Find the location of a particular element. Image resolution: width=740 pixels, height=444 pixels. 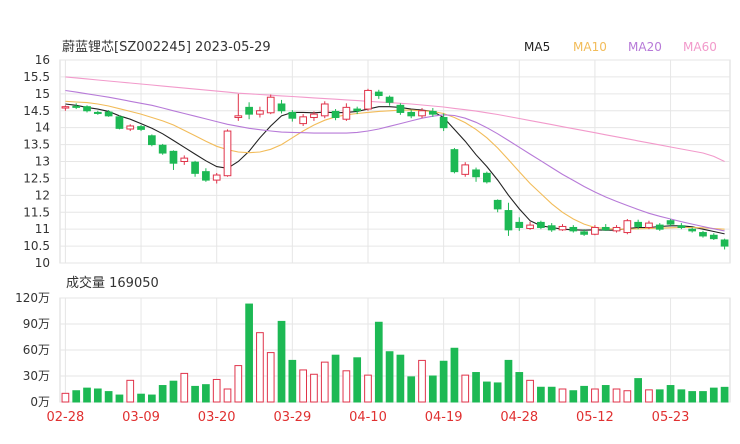

legend-ma10: MA10 is located at coordinates (590, 47).